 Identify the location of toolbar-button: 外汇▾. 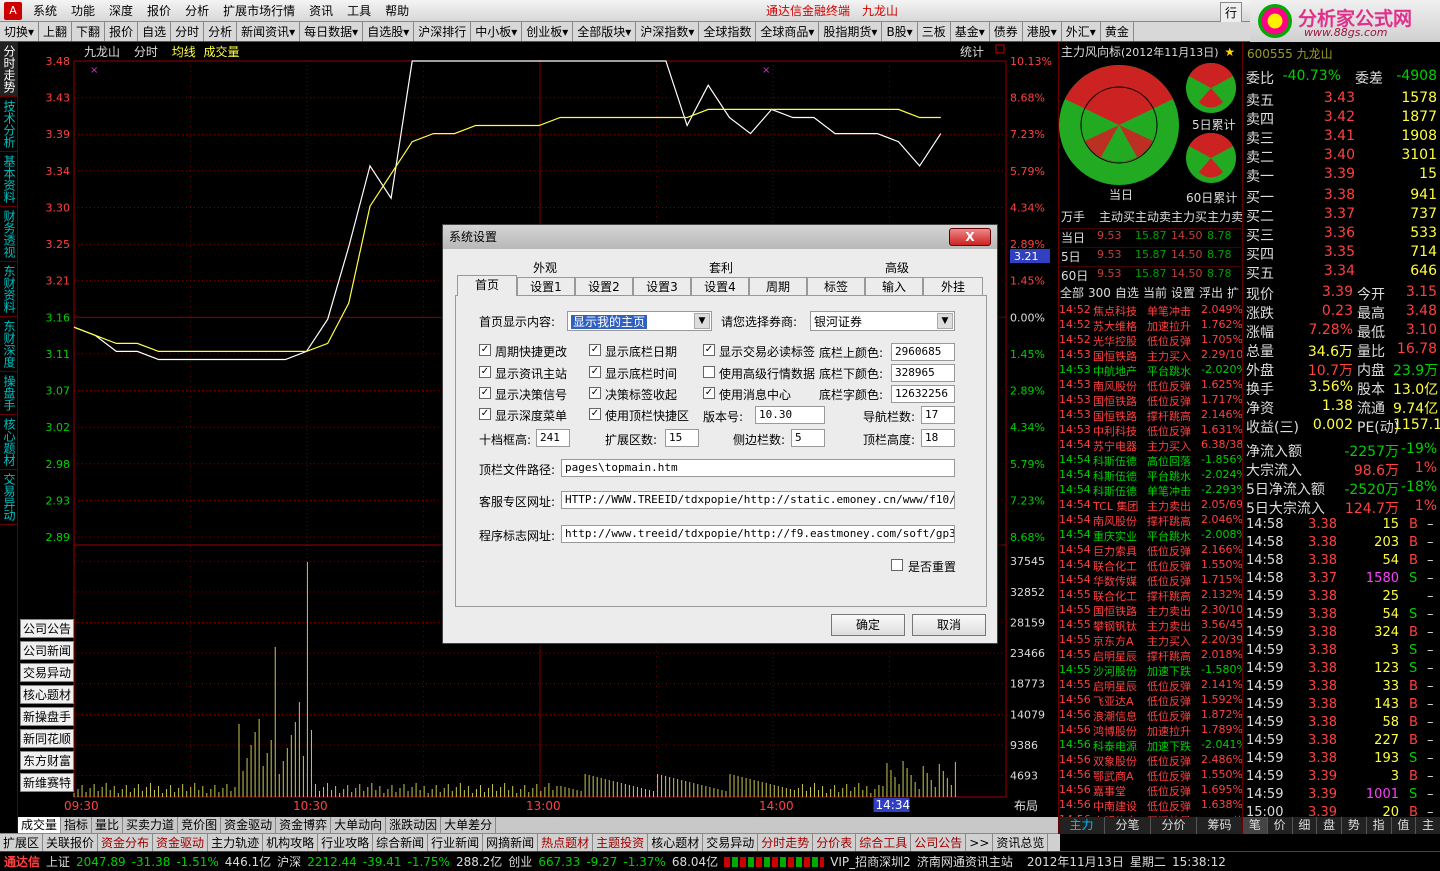
(1081, 31).